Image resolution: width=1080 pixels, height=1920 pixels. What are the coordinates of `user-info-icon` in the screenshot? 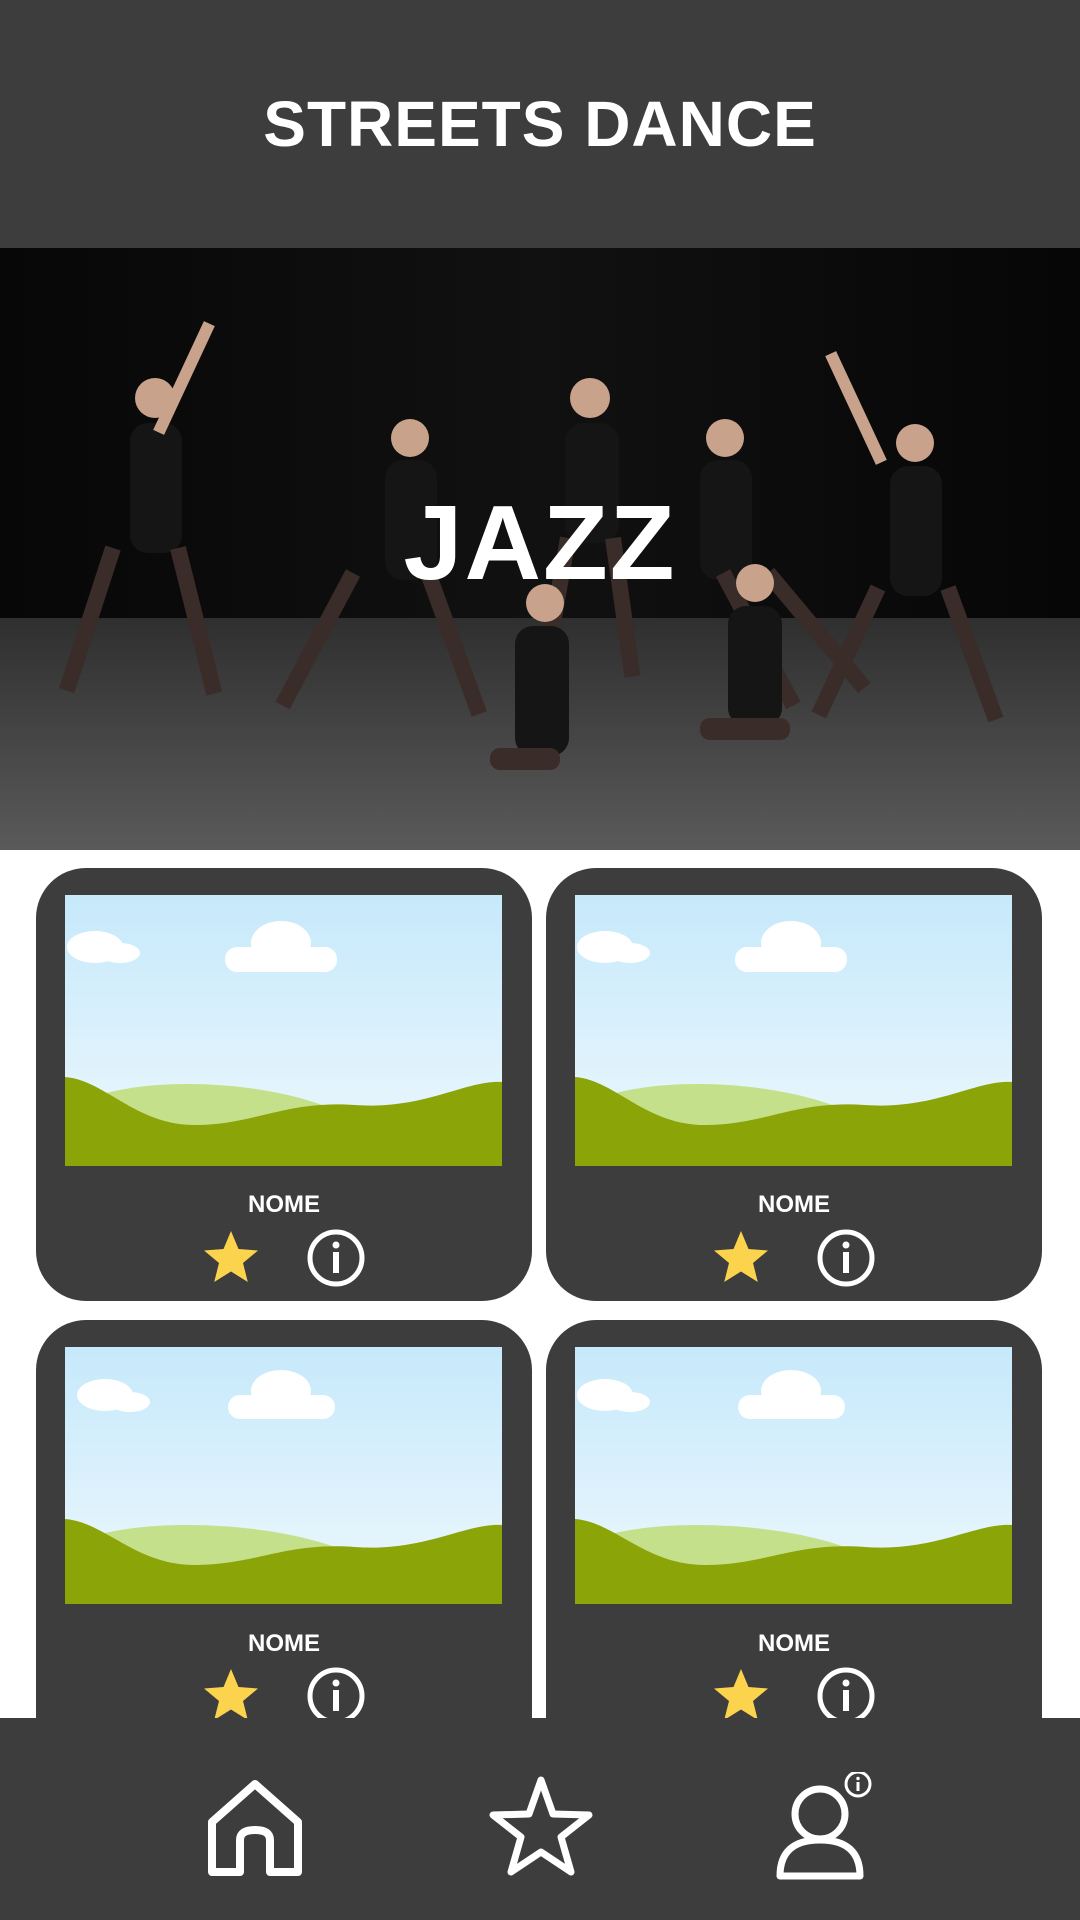 It's located at (825, 1827).